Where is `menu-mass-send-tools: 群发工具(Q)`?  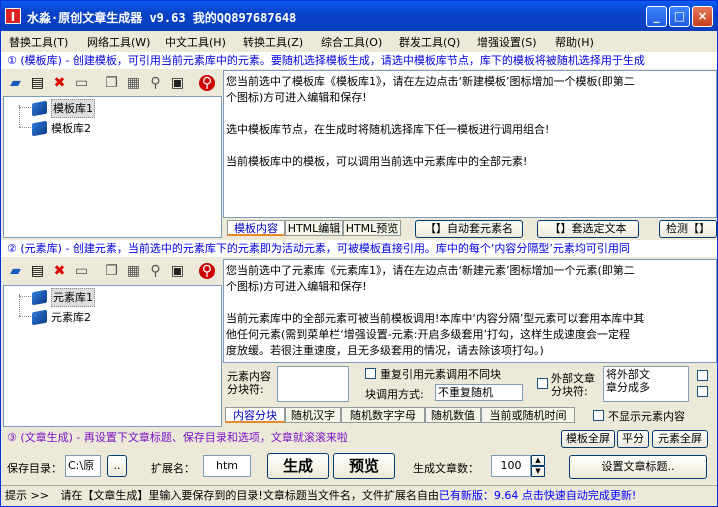 menu-mass-send-tools: 群发工具(Q) is located at coordinates (429, 42).